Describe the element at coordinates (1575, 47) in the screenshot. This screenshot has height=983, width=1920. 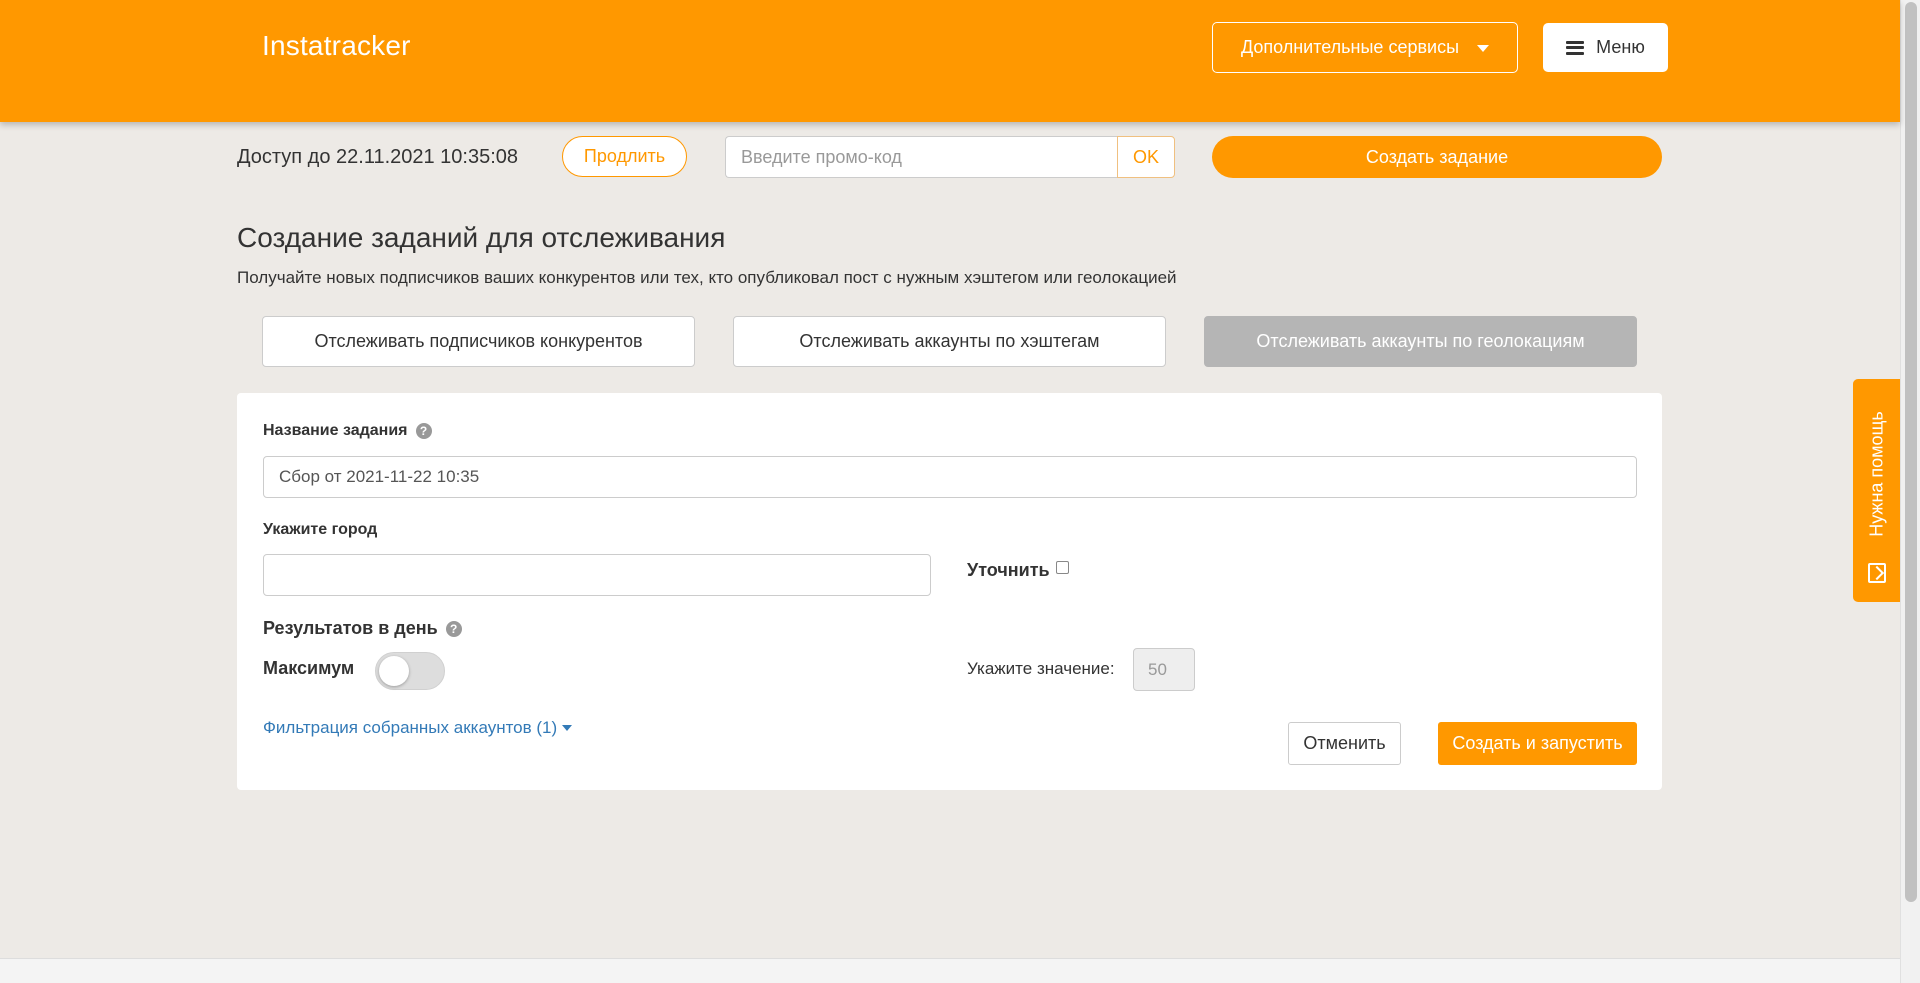
I see `hamburger-icon` at that location.